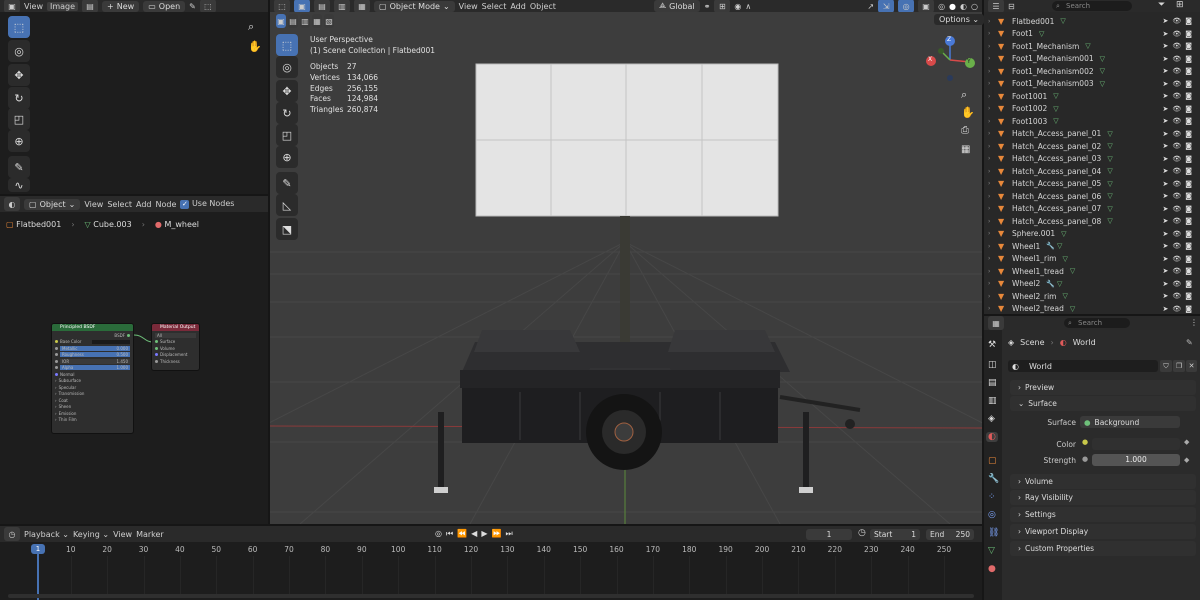 This screenshot has height=600, width=1200. What do you see at coordinates (91, 534) in the screenshot?
I see `keying-menu: Keying ⌄` at bounding box center [91, 534].